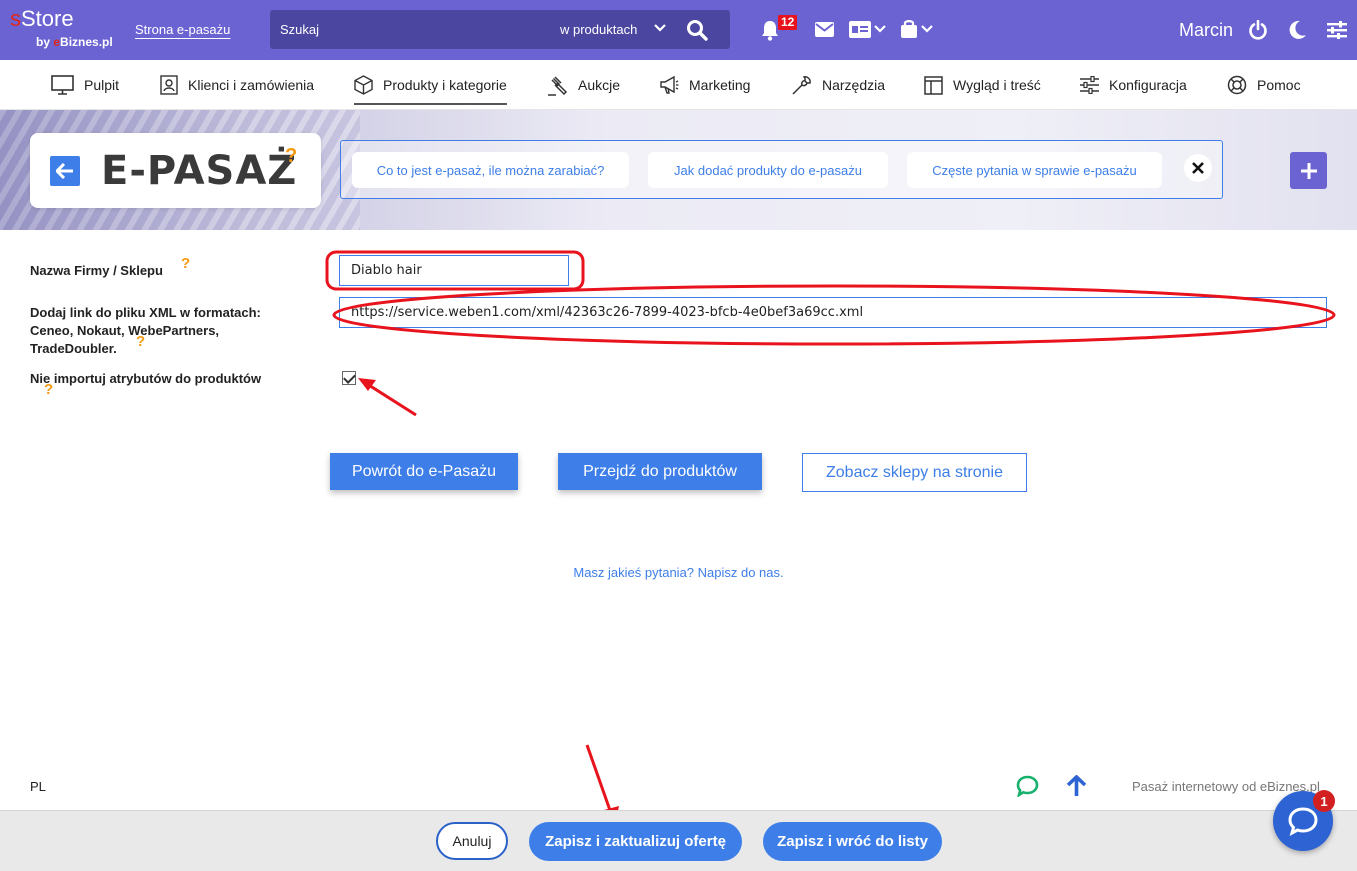  I want to click on nav-item-aukcje: Aukcje, so click(583, 85).